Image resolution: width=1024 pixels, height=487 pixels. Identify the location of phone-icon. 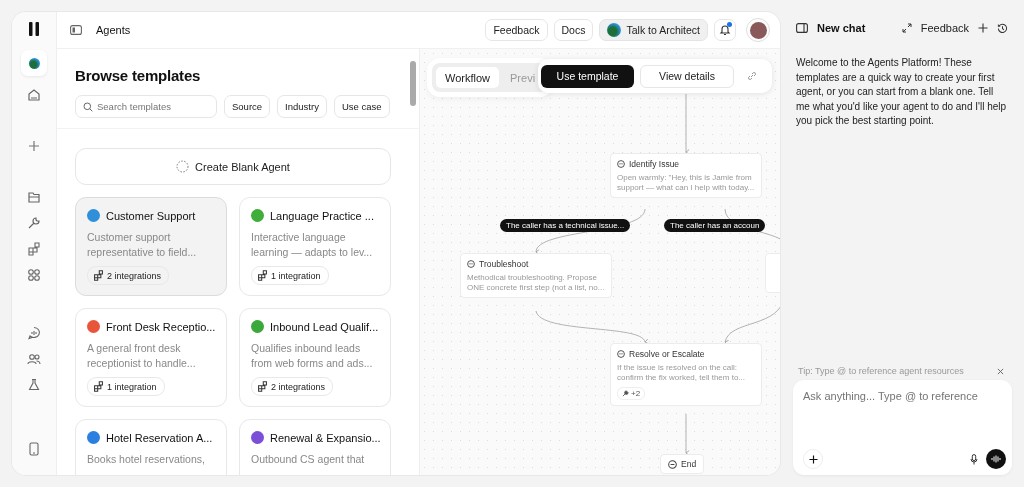
(34, 449).